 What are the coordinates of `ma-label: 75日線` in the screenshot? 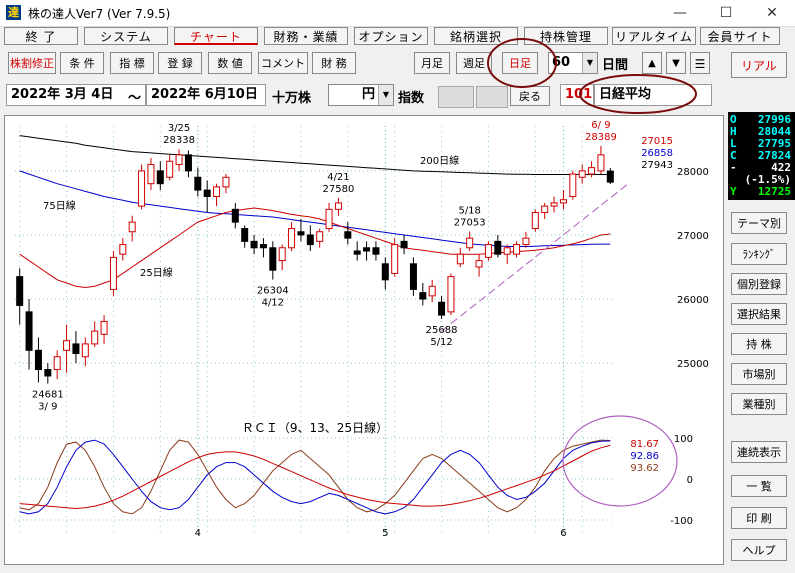 It's located at (59, 205).